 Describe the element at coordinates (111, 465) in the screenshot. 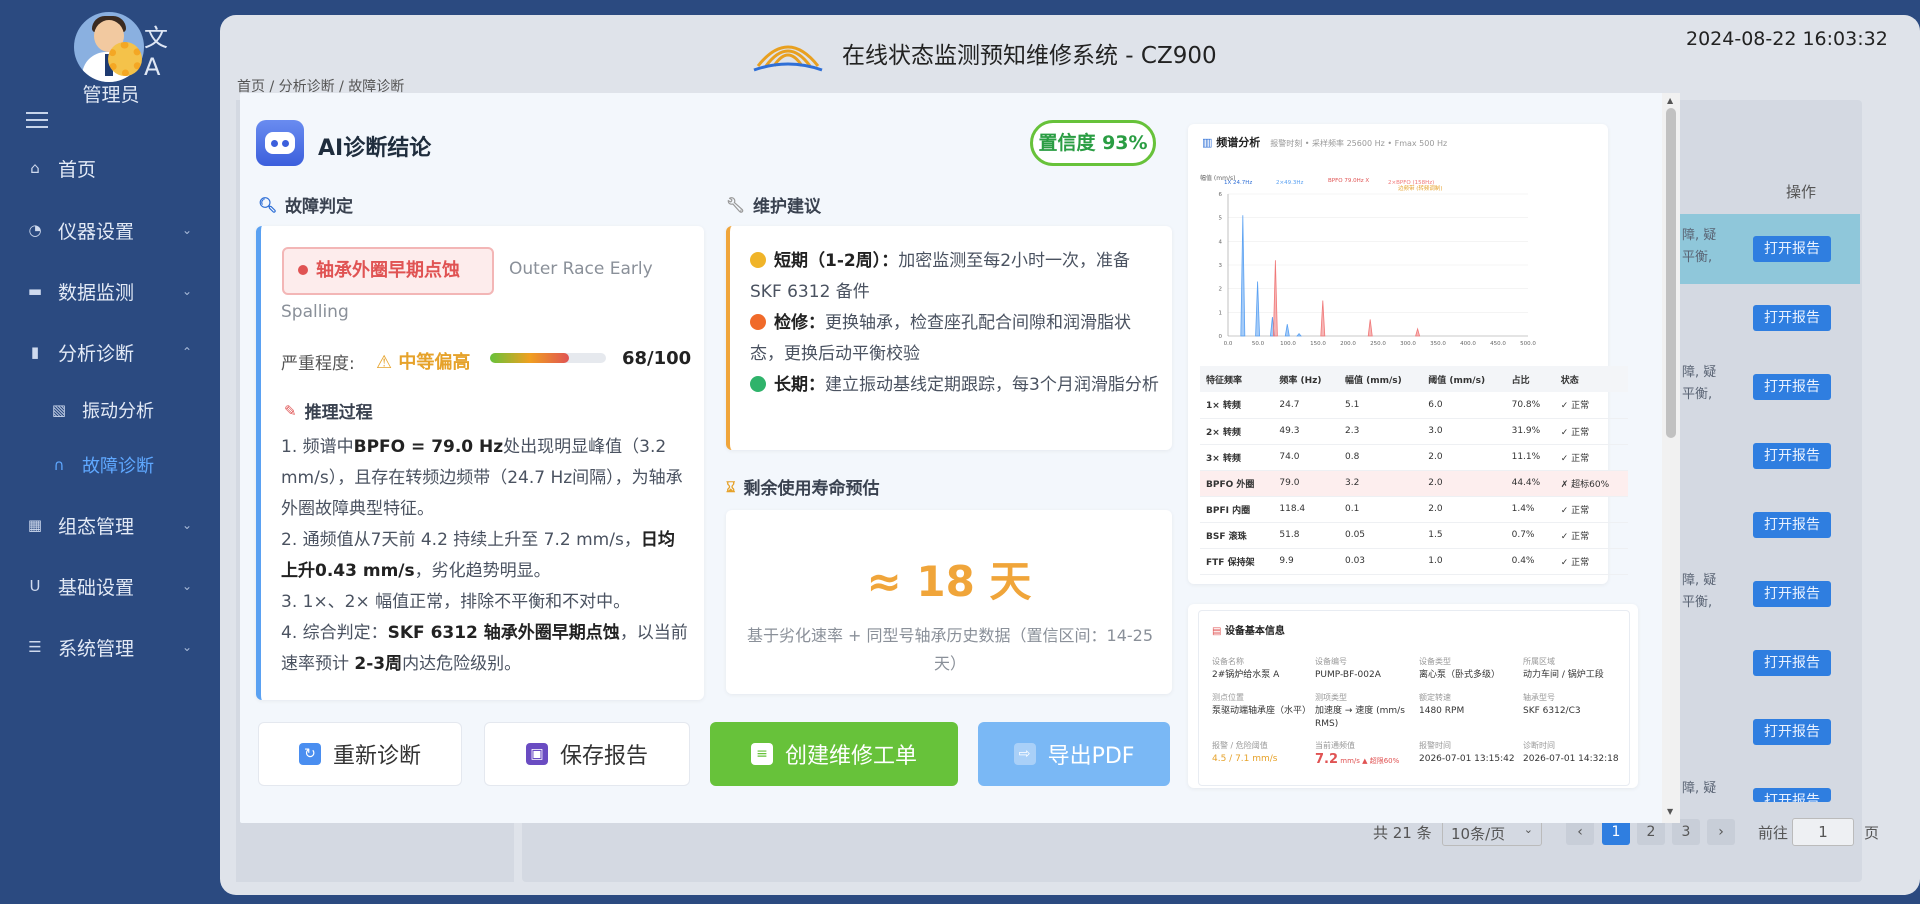

I see `sidebar-item-fault-diagnosis: ∩ 故障诊断` at that location.